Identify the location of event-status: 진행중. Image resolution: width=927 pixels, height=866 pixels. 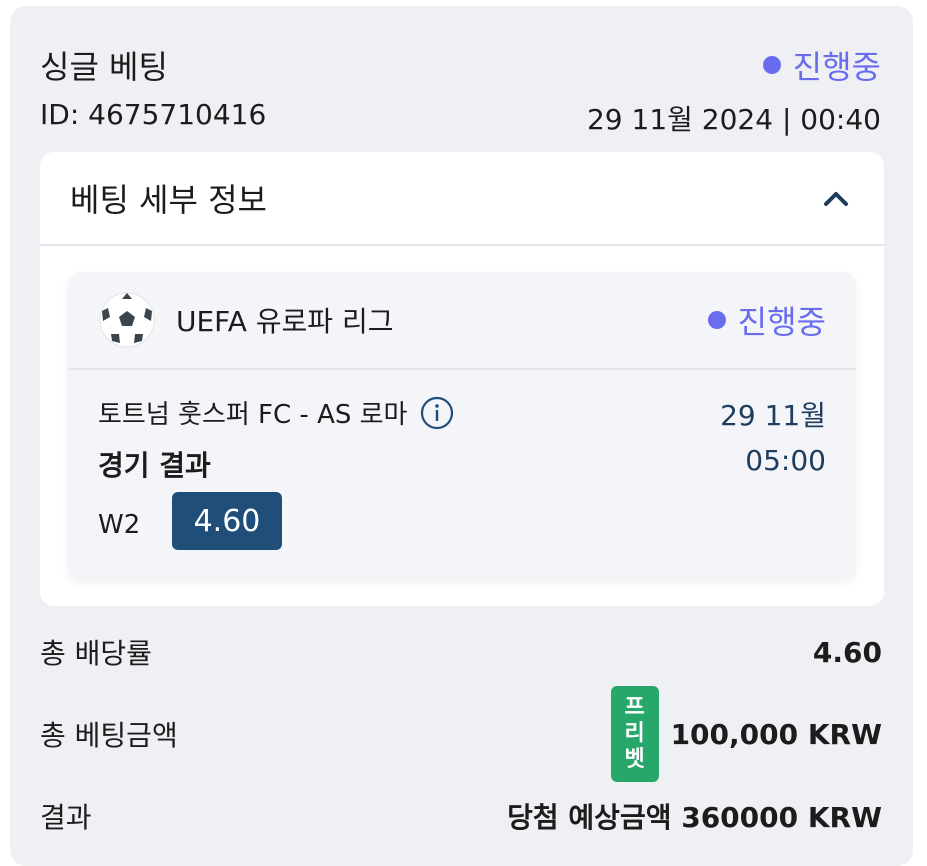
(766, 320).